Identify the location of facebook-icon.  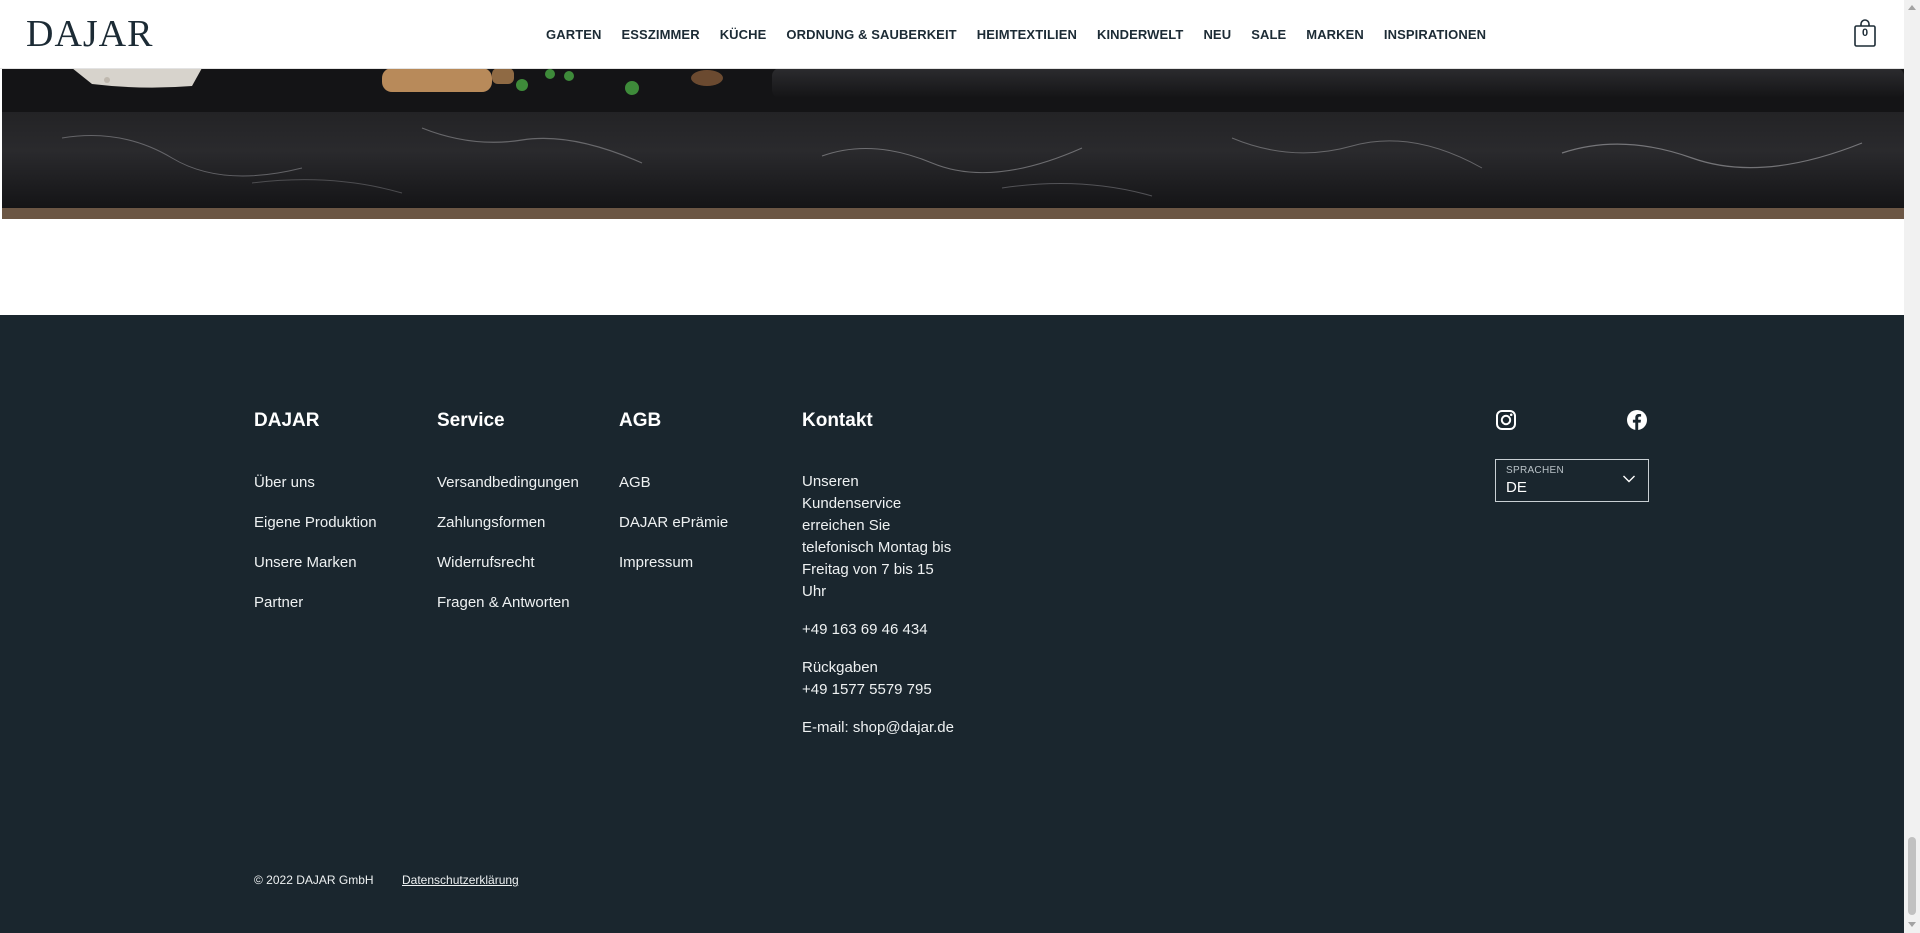
(1637, 420).